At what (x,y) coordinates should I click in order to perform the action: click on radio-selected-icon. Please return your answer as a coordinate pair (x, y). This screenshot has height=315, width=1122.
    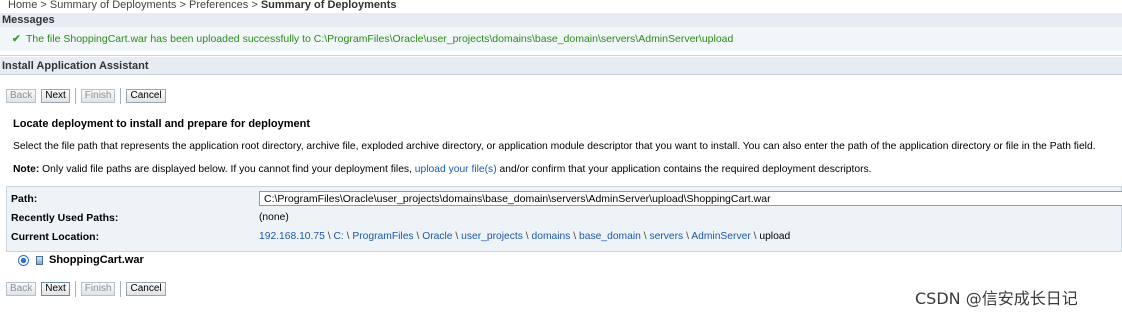
    Looking at the image, I should click on (23, 260).